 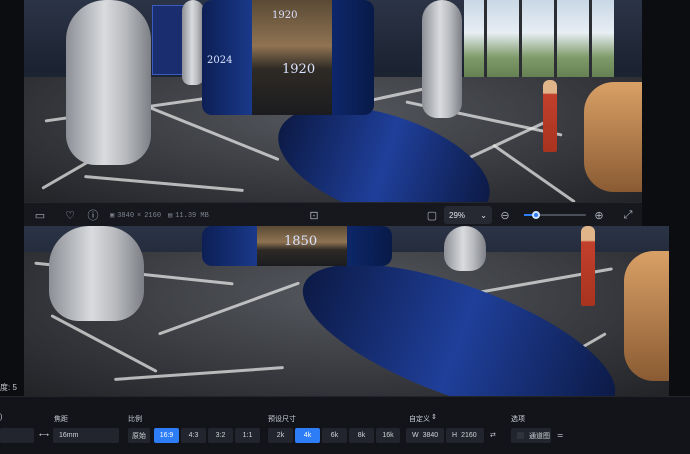 What do you see at coordinates (193, 435) in the screenshot?
I see `ratio-4-3-button: 4:3` at bounding box center [193, 435].